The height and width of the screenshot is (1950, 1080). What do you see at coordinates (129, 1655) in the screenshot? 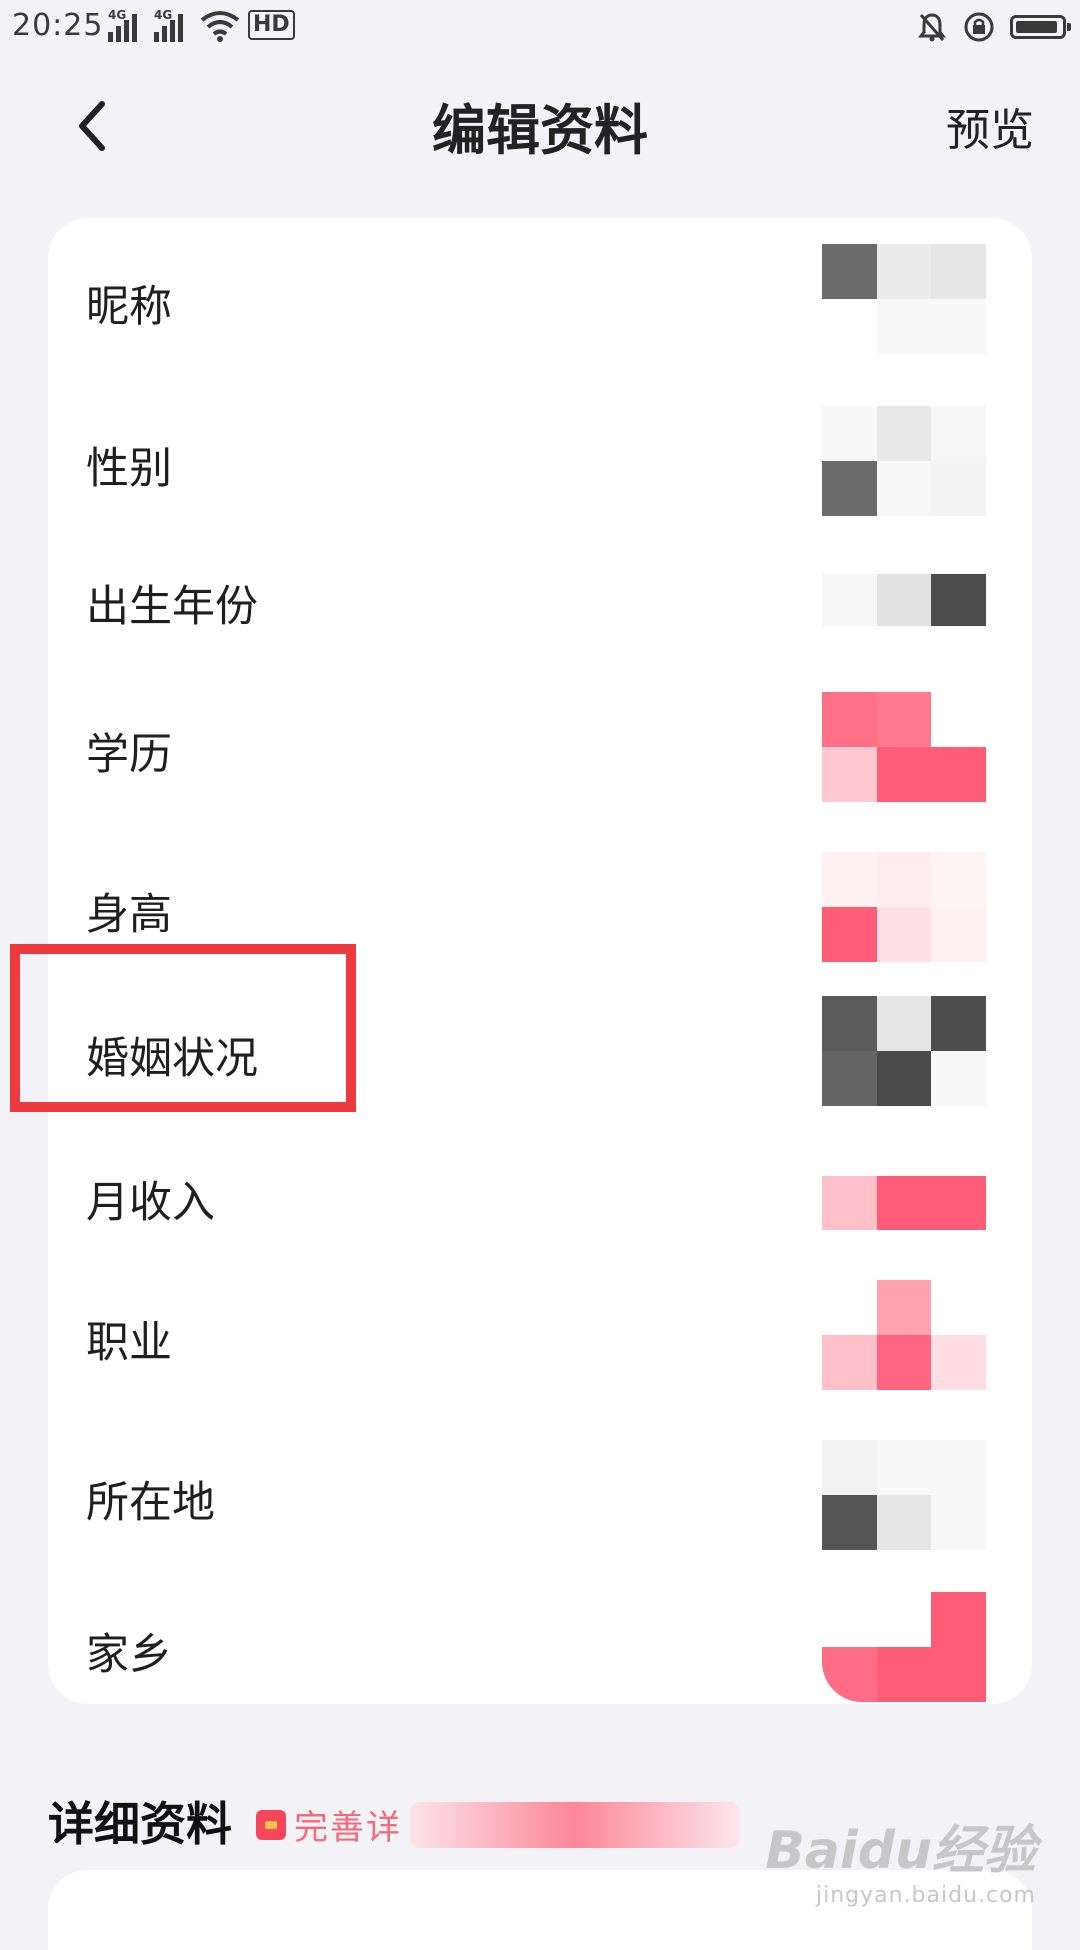
I see `row-label: 家乡` at bounding box center [129, 1655].